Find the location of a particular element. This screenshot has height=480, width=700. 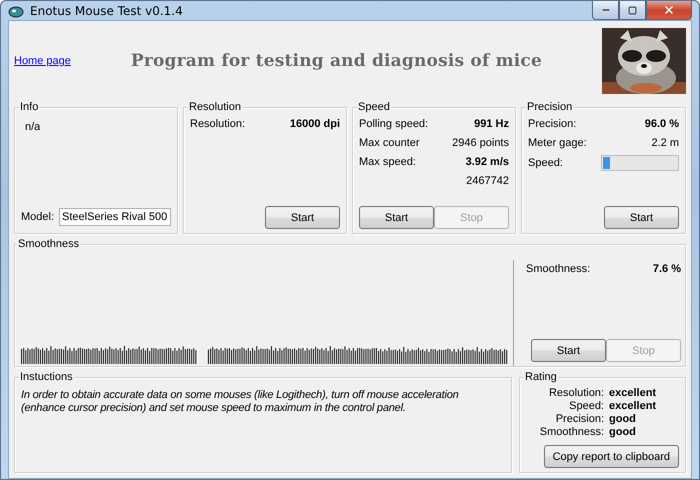

minimize-button is located at coordinates (605, 10).